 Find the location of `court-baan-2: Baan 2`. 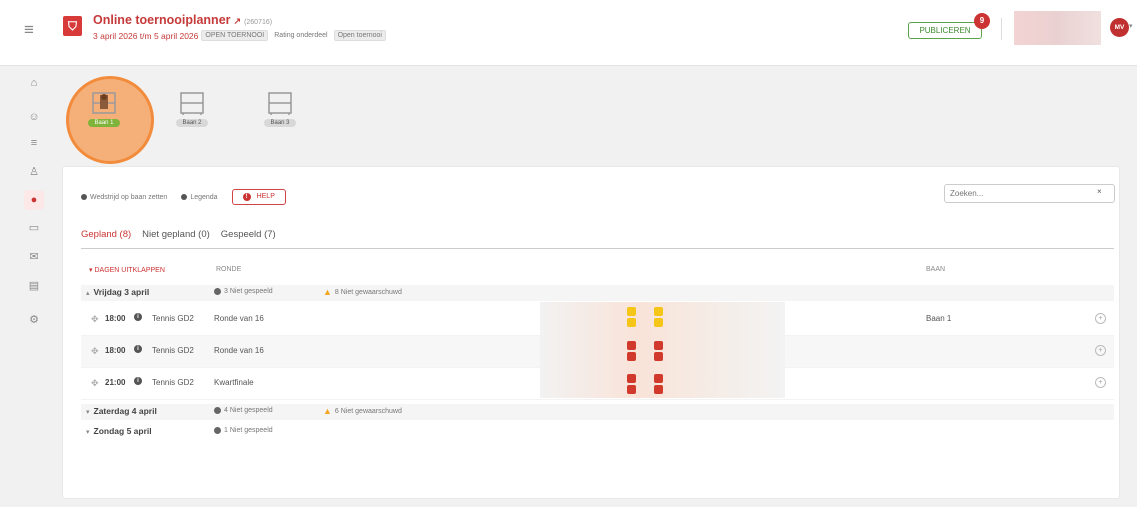

court-baan-2: Baan 2 is located at coordinates (192, 113).